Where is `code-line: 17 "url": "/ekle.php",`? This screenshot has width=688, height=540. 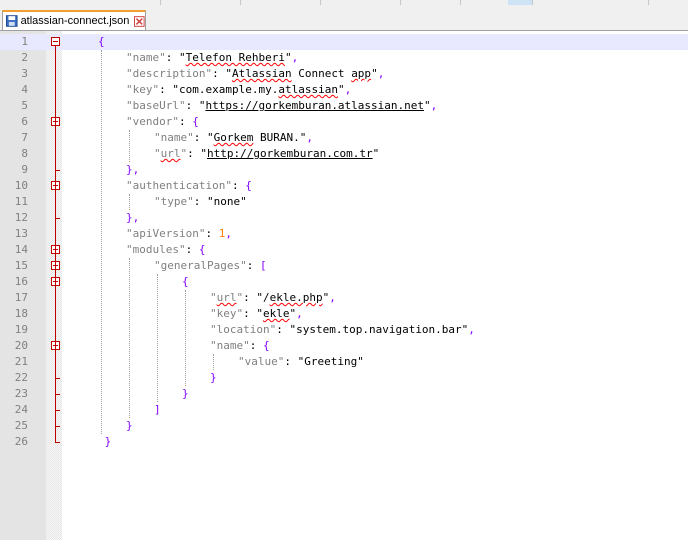 code-line: 17 "url": "/ekle.php", is located at coordinates (344, 298).